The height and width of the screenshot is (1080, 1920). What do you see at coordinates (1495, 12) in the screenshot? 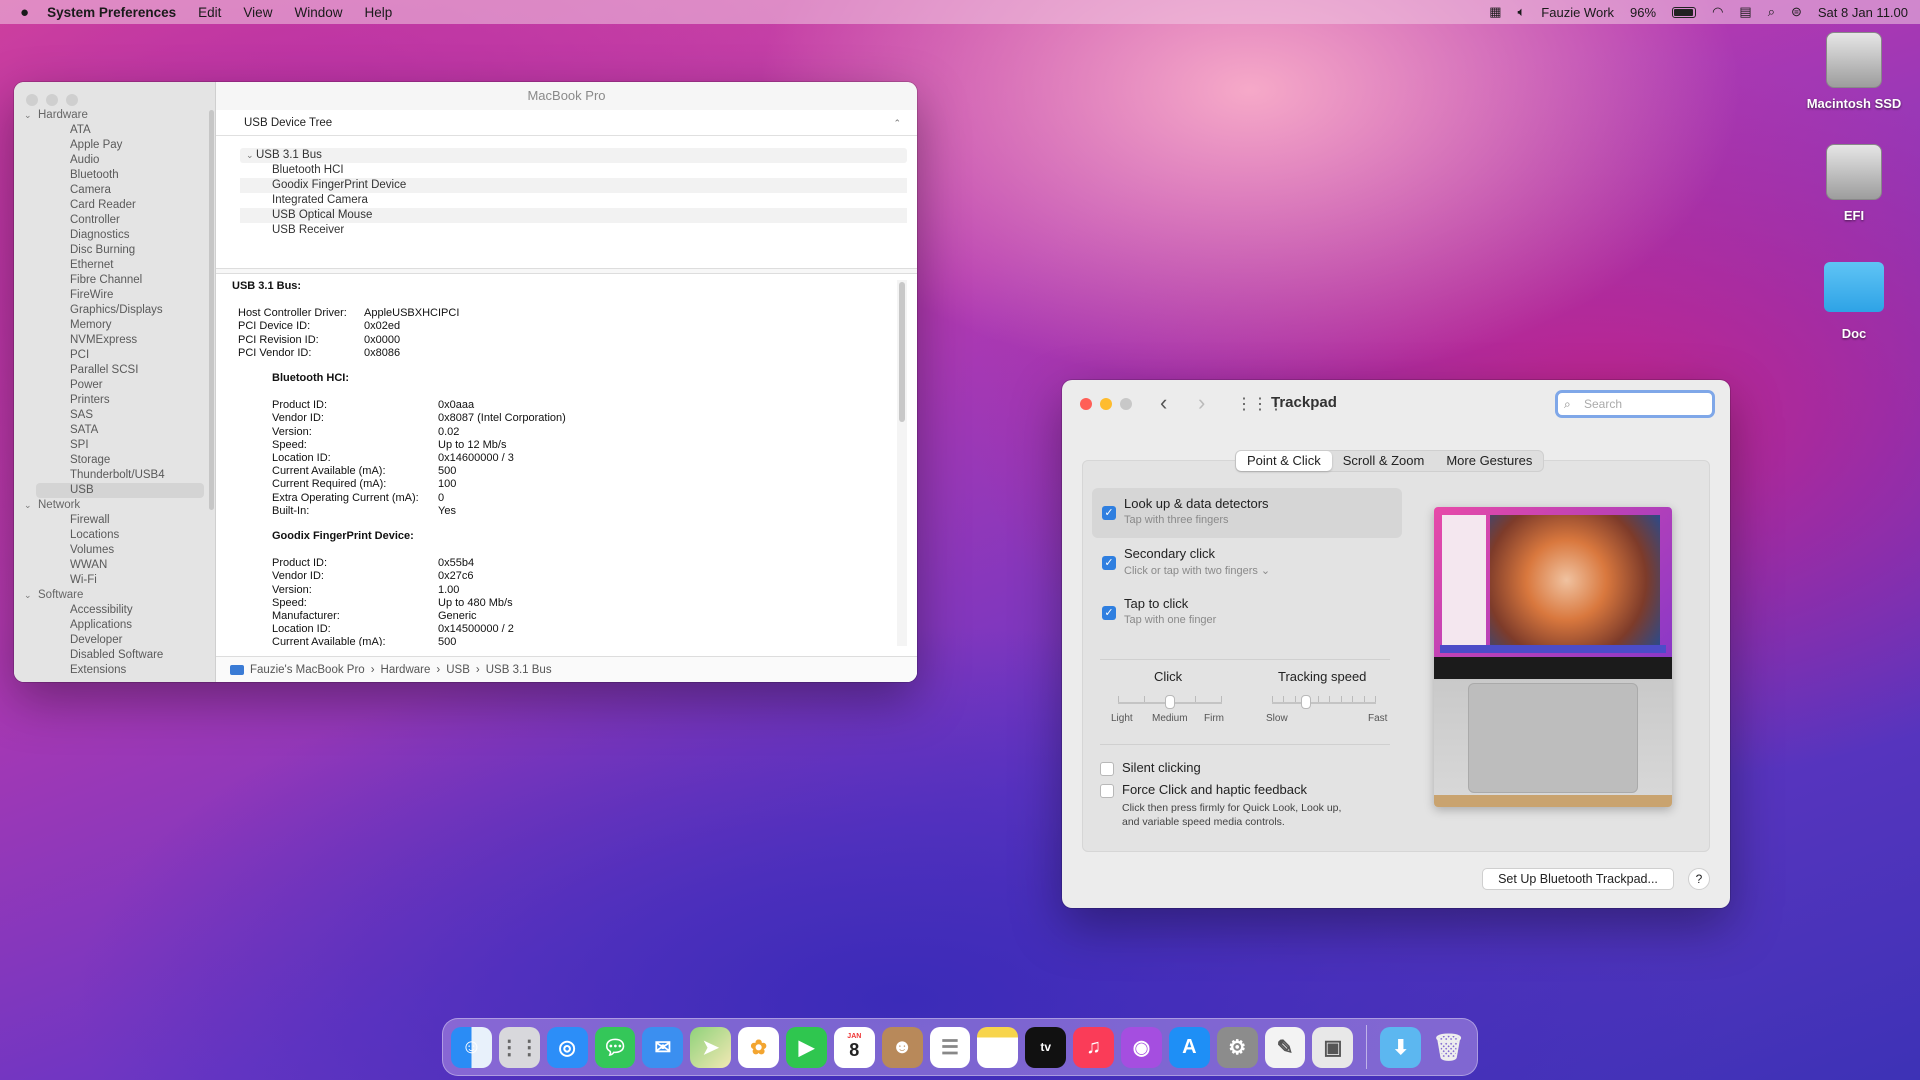
I see `activity-monitor-icon: ▦` at bounding box center [1495, 12].